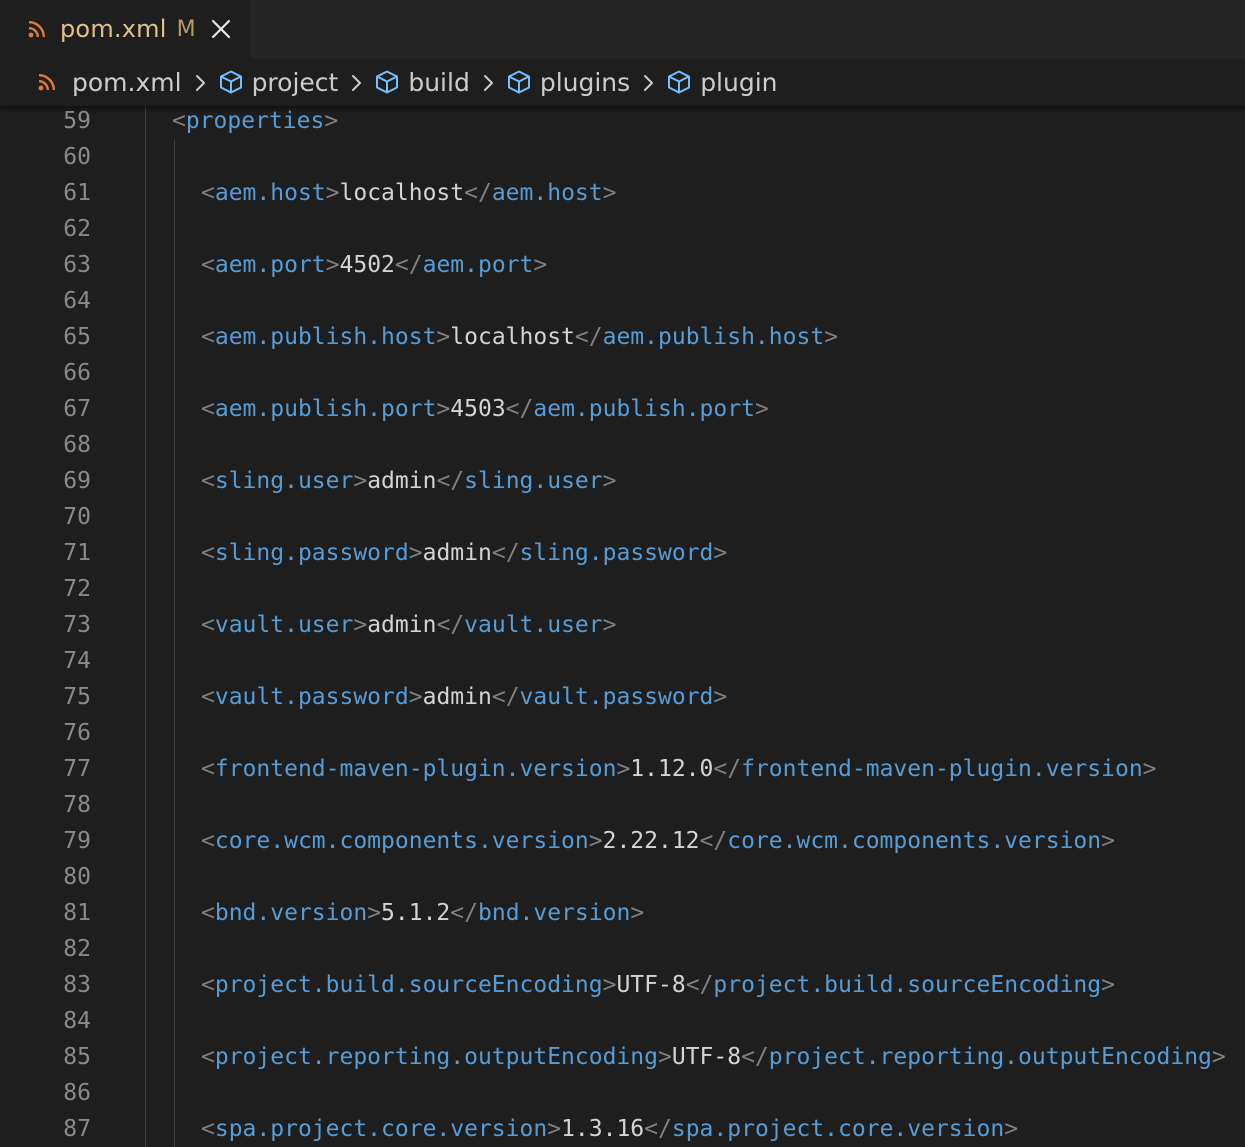 The image size is (1245, 1147). I want to click on breadcrumb: pom.xml project build plugins plugin, so click(622, 82).